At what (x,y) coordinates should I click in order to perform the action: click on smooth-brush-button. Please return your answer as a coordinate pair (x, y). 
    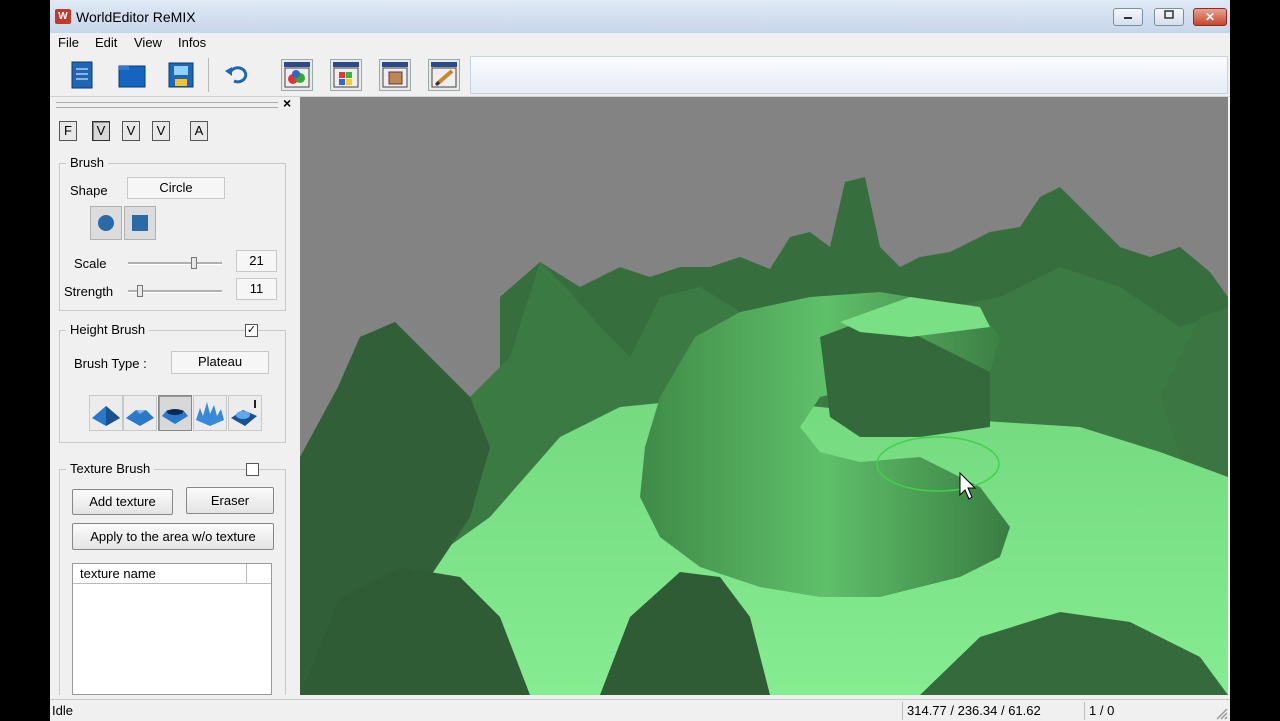
    Looking at the image, I should click on (140, 413).